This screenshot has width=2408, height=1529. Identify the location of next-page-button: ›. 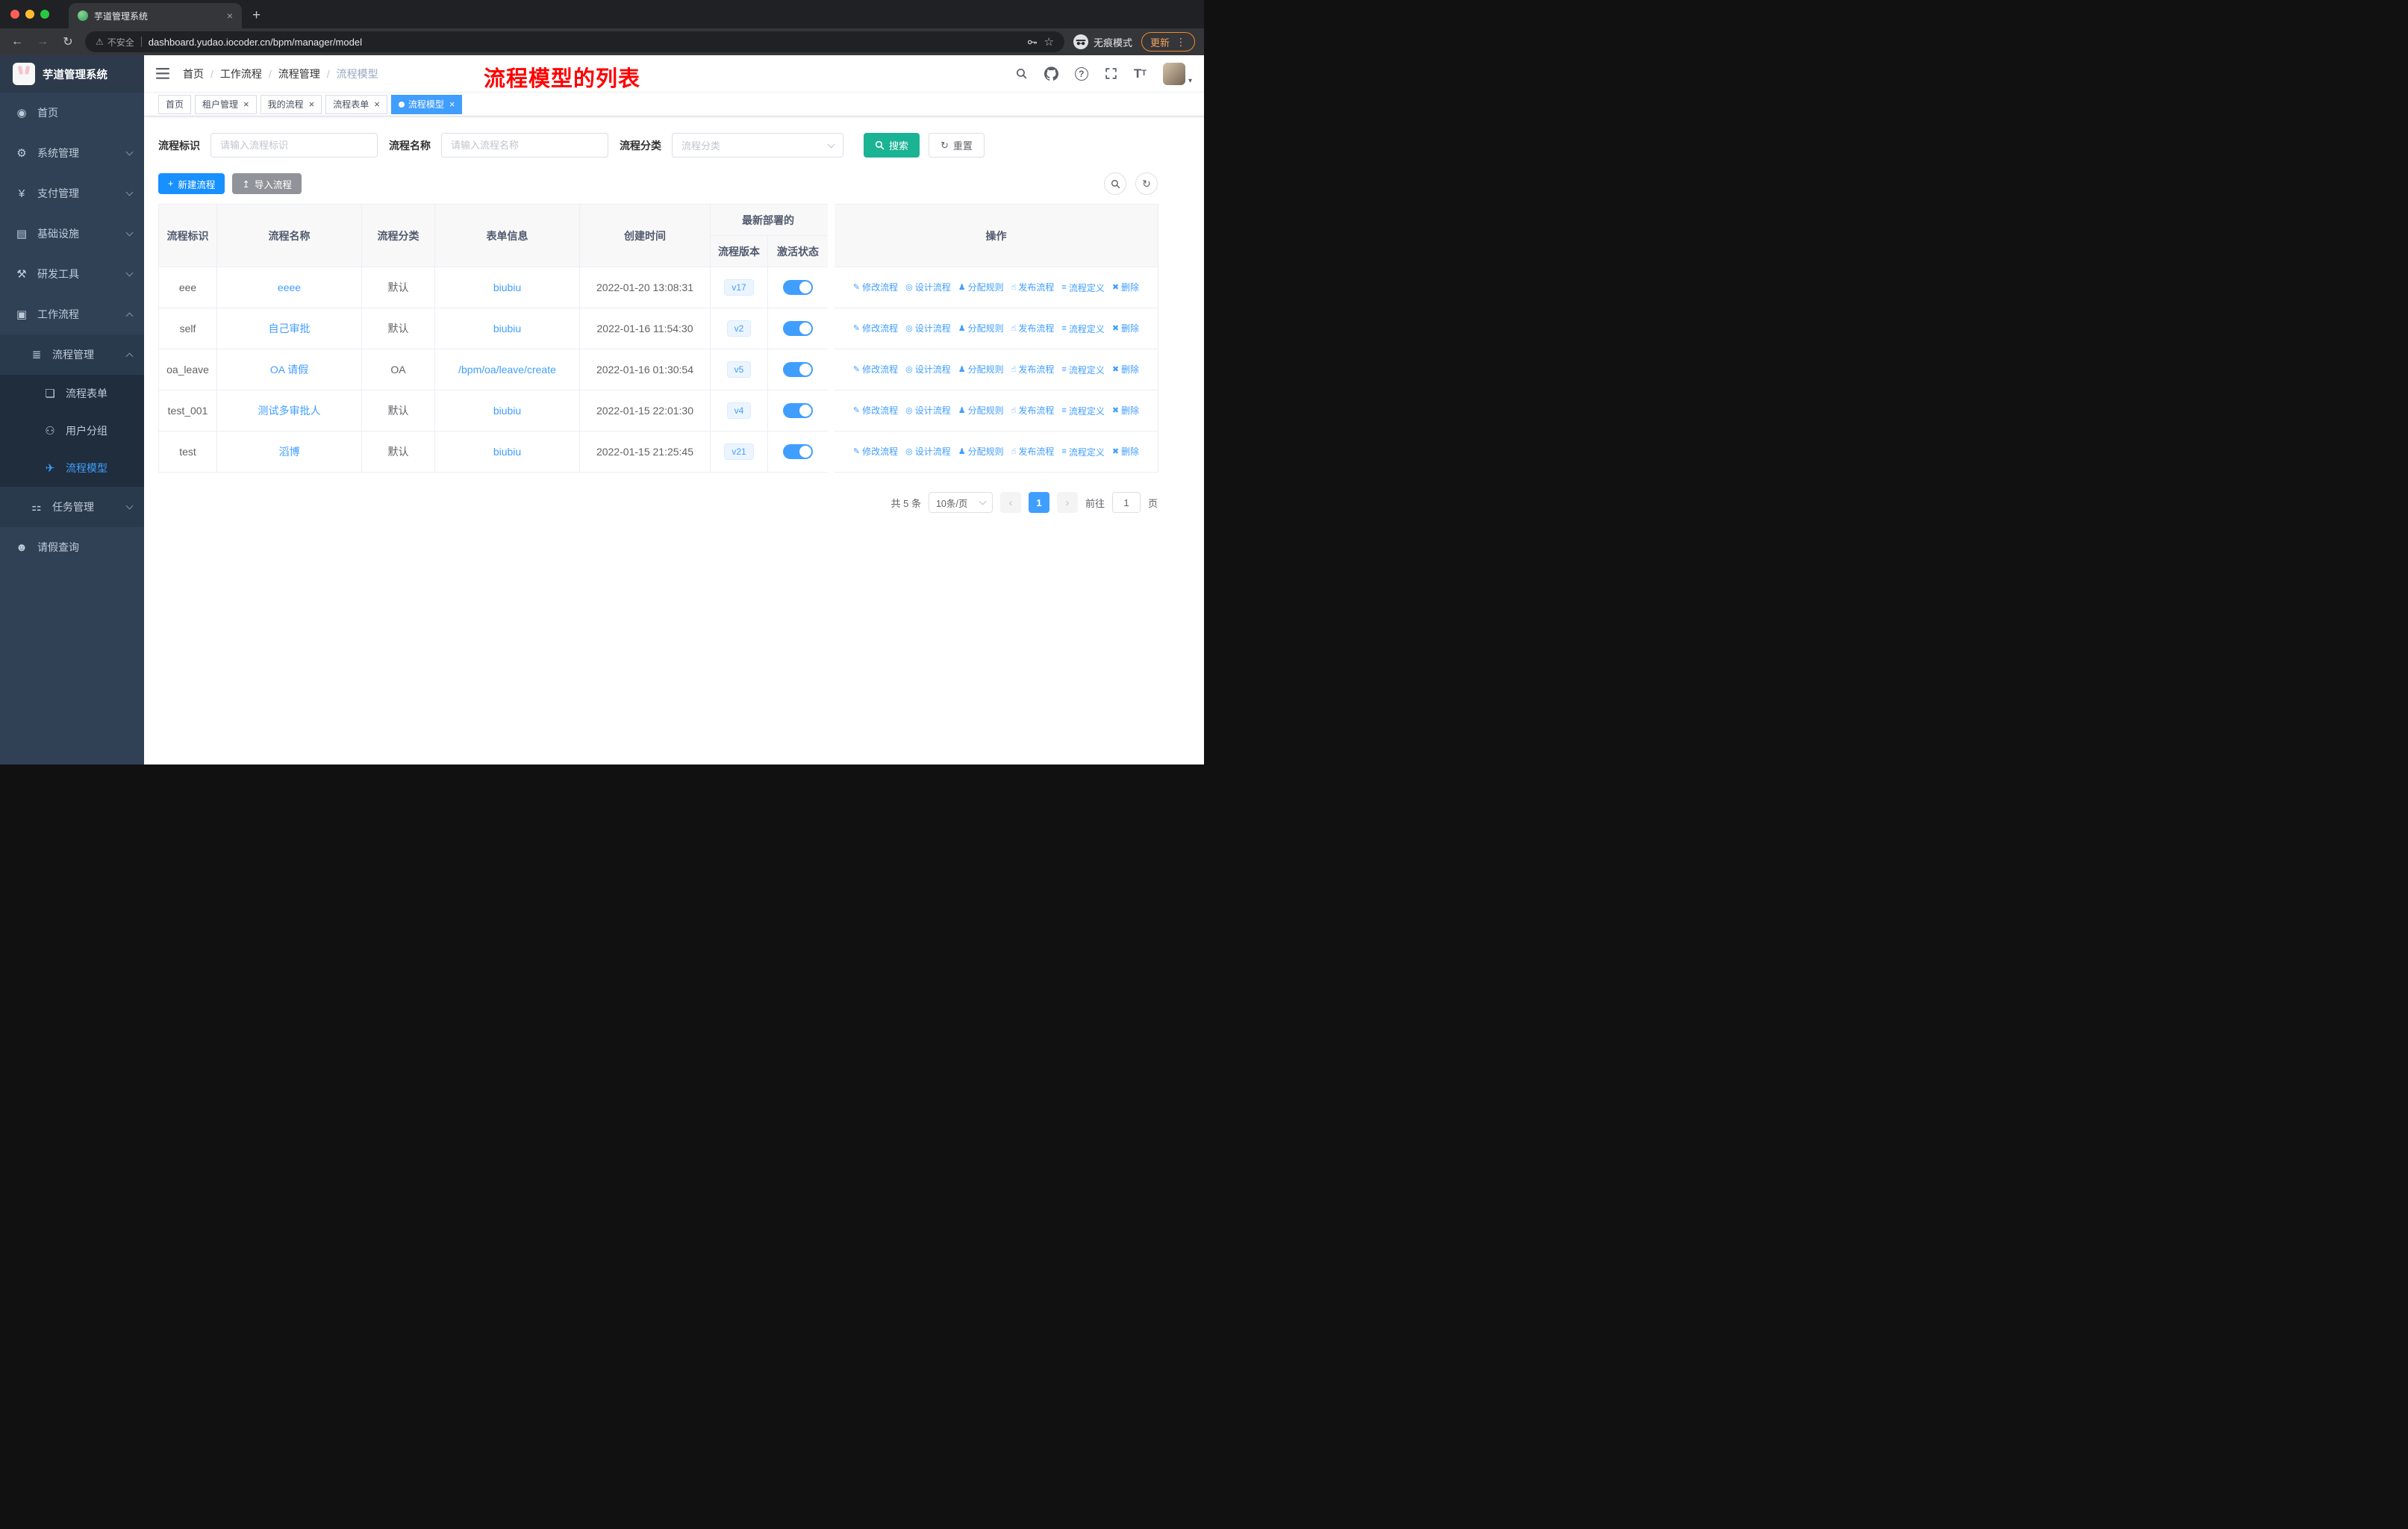
(1067, 503).